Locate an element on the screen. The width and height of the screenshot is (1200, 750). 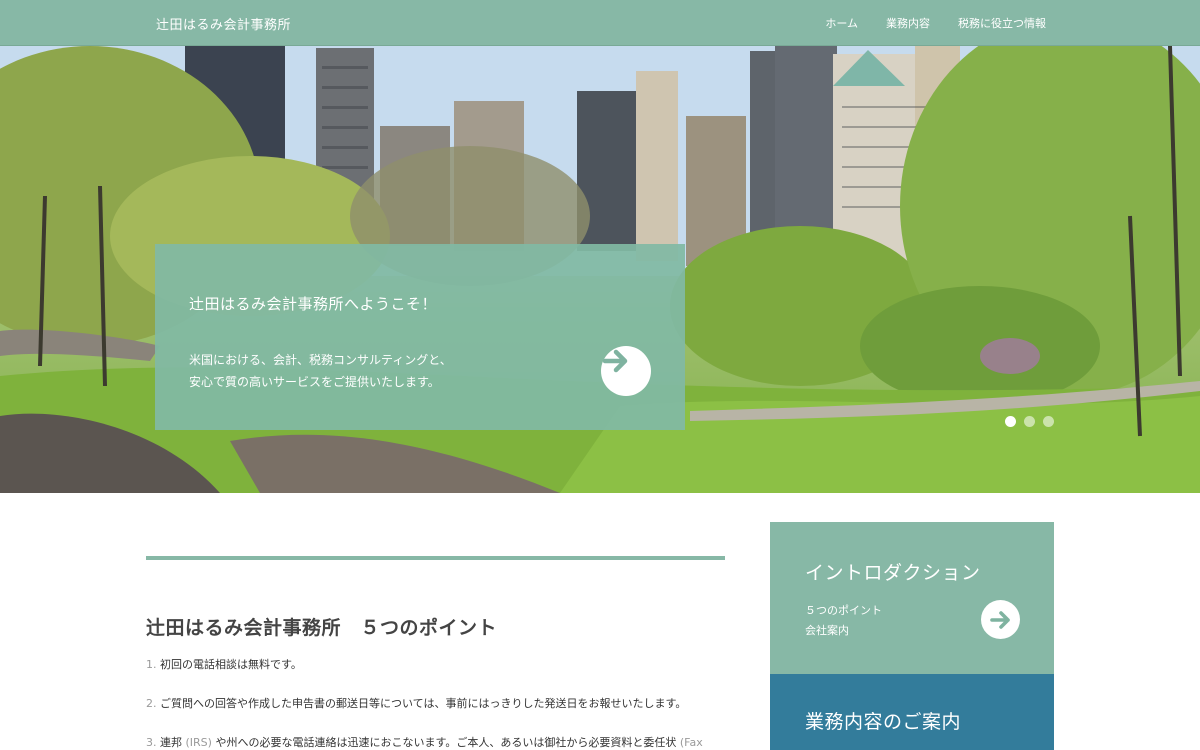
intro-card-links: ５つのポイント 会社案内 is located at coordinates (843, 621).